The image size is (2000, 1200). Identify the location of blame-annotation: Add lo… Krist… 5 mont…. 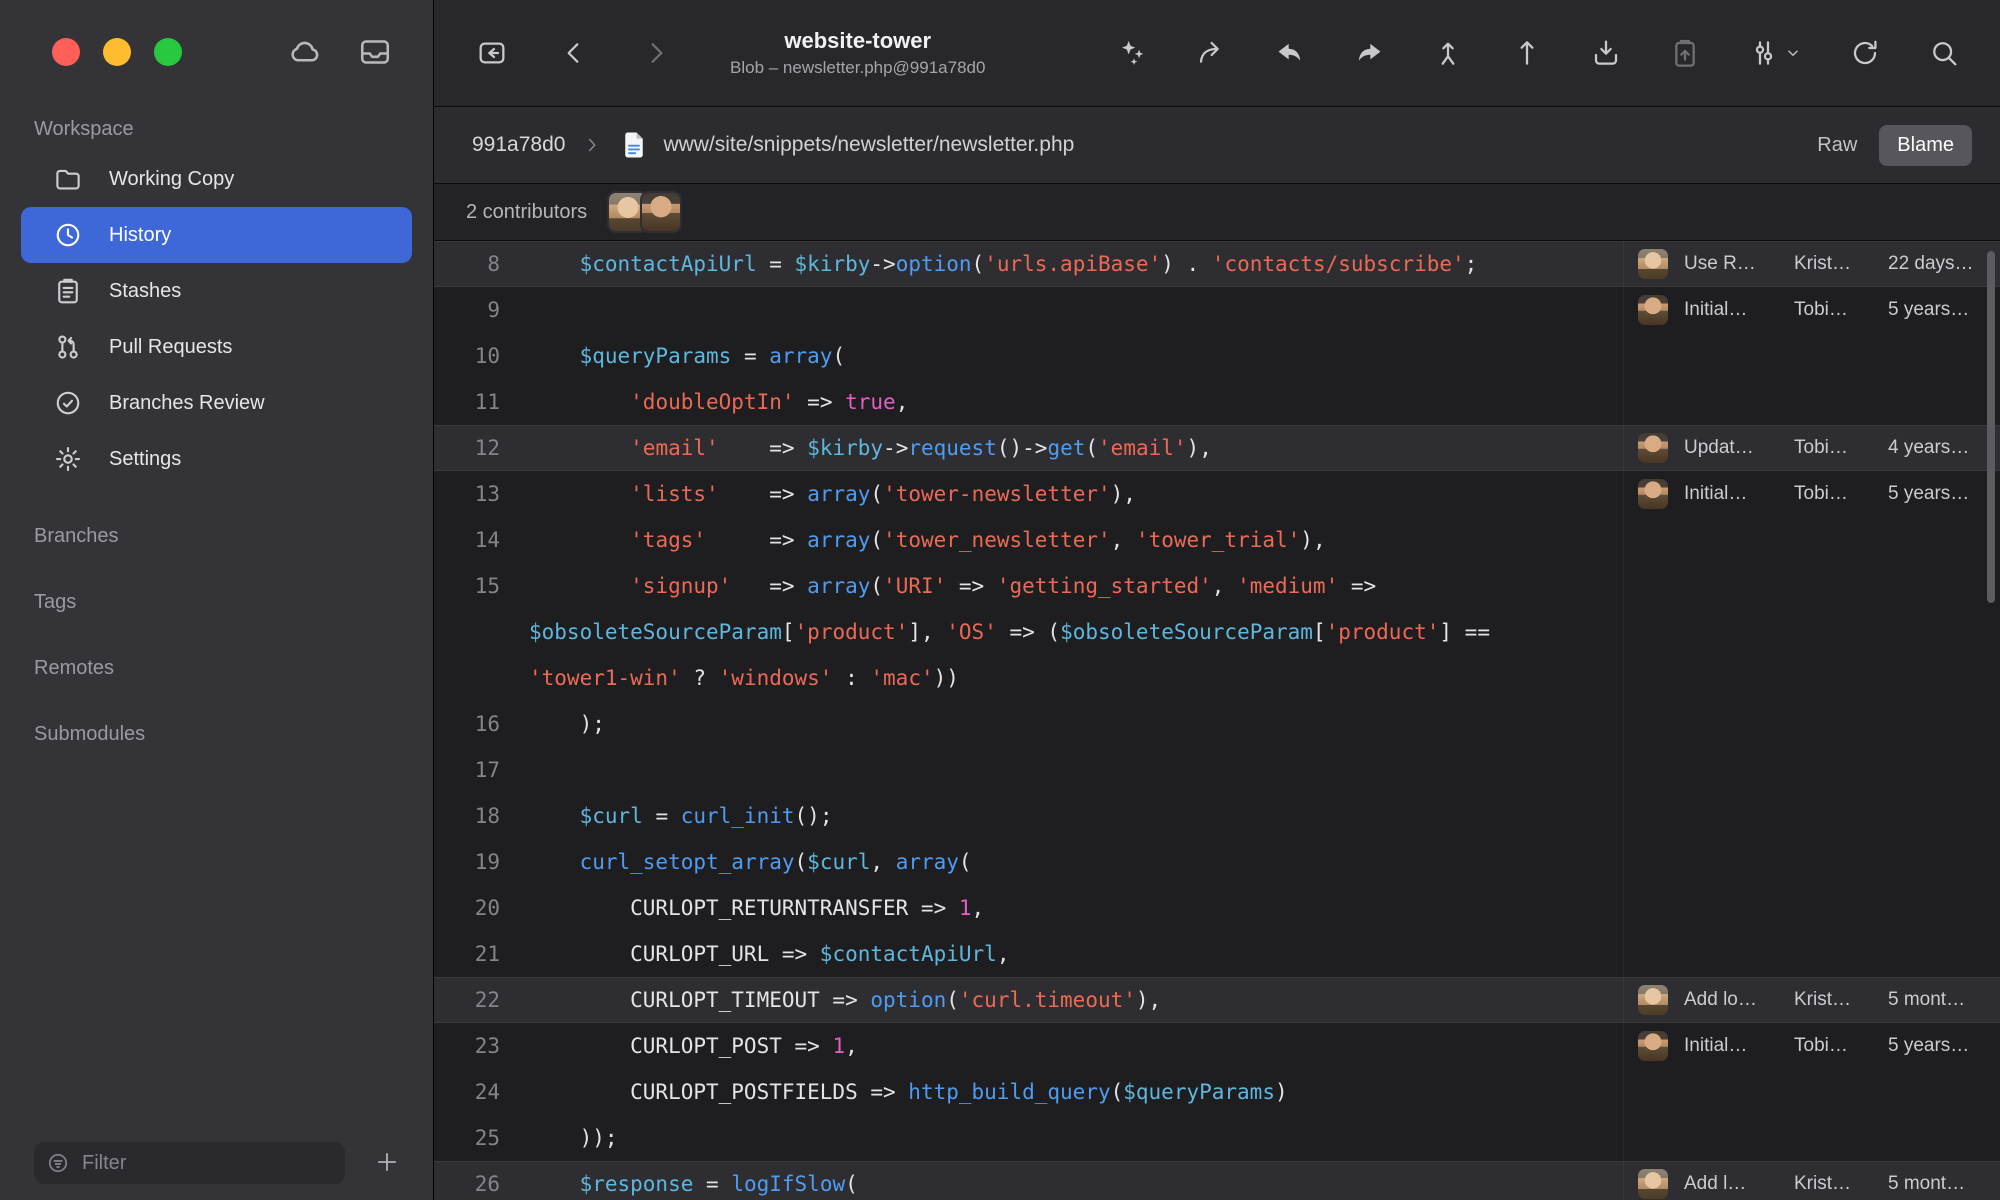
(1812, 1000).